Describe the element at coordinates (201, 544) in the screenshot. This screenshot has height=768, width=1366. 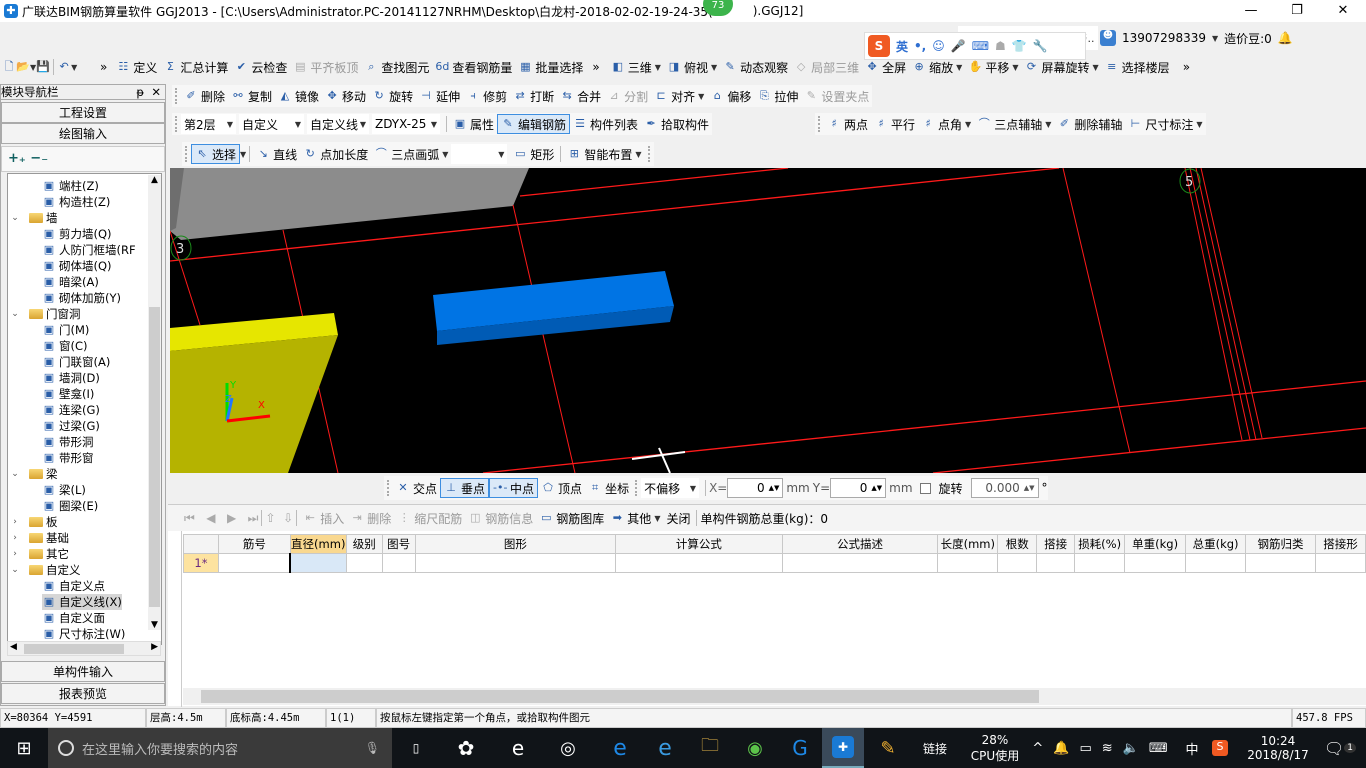
I see `column-header` at that location.